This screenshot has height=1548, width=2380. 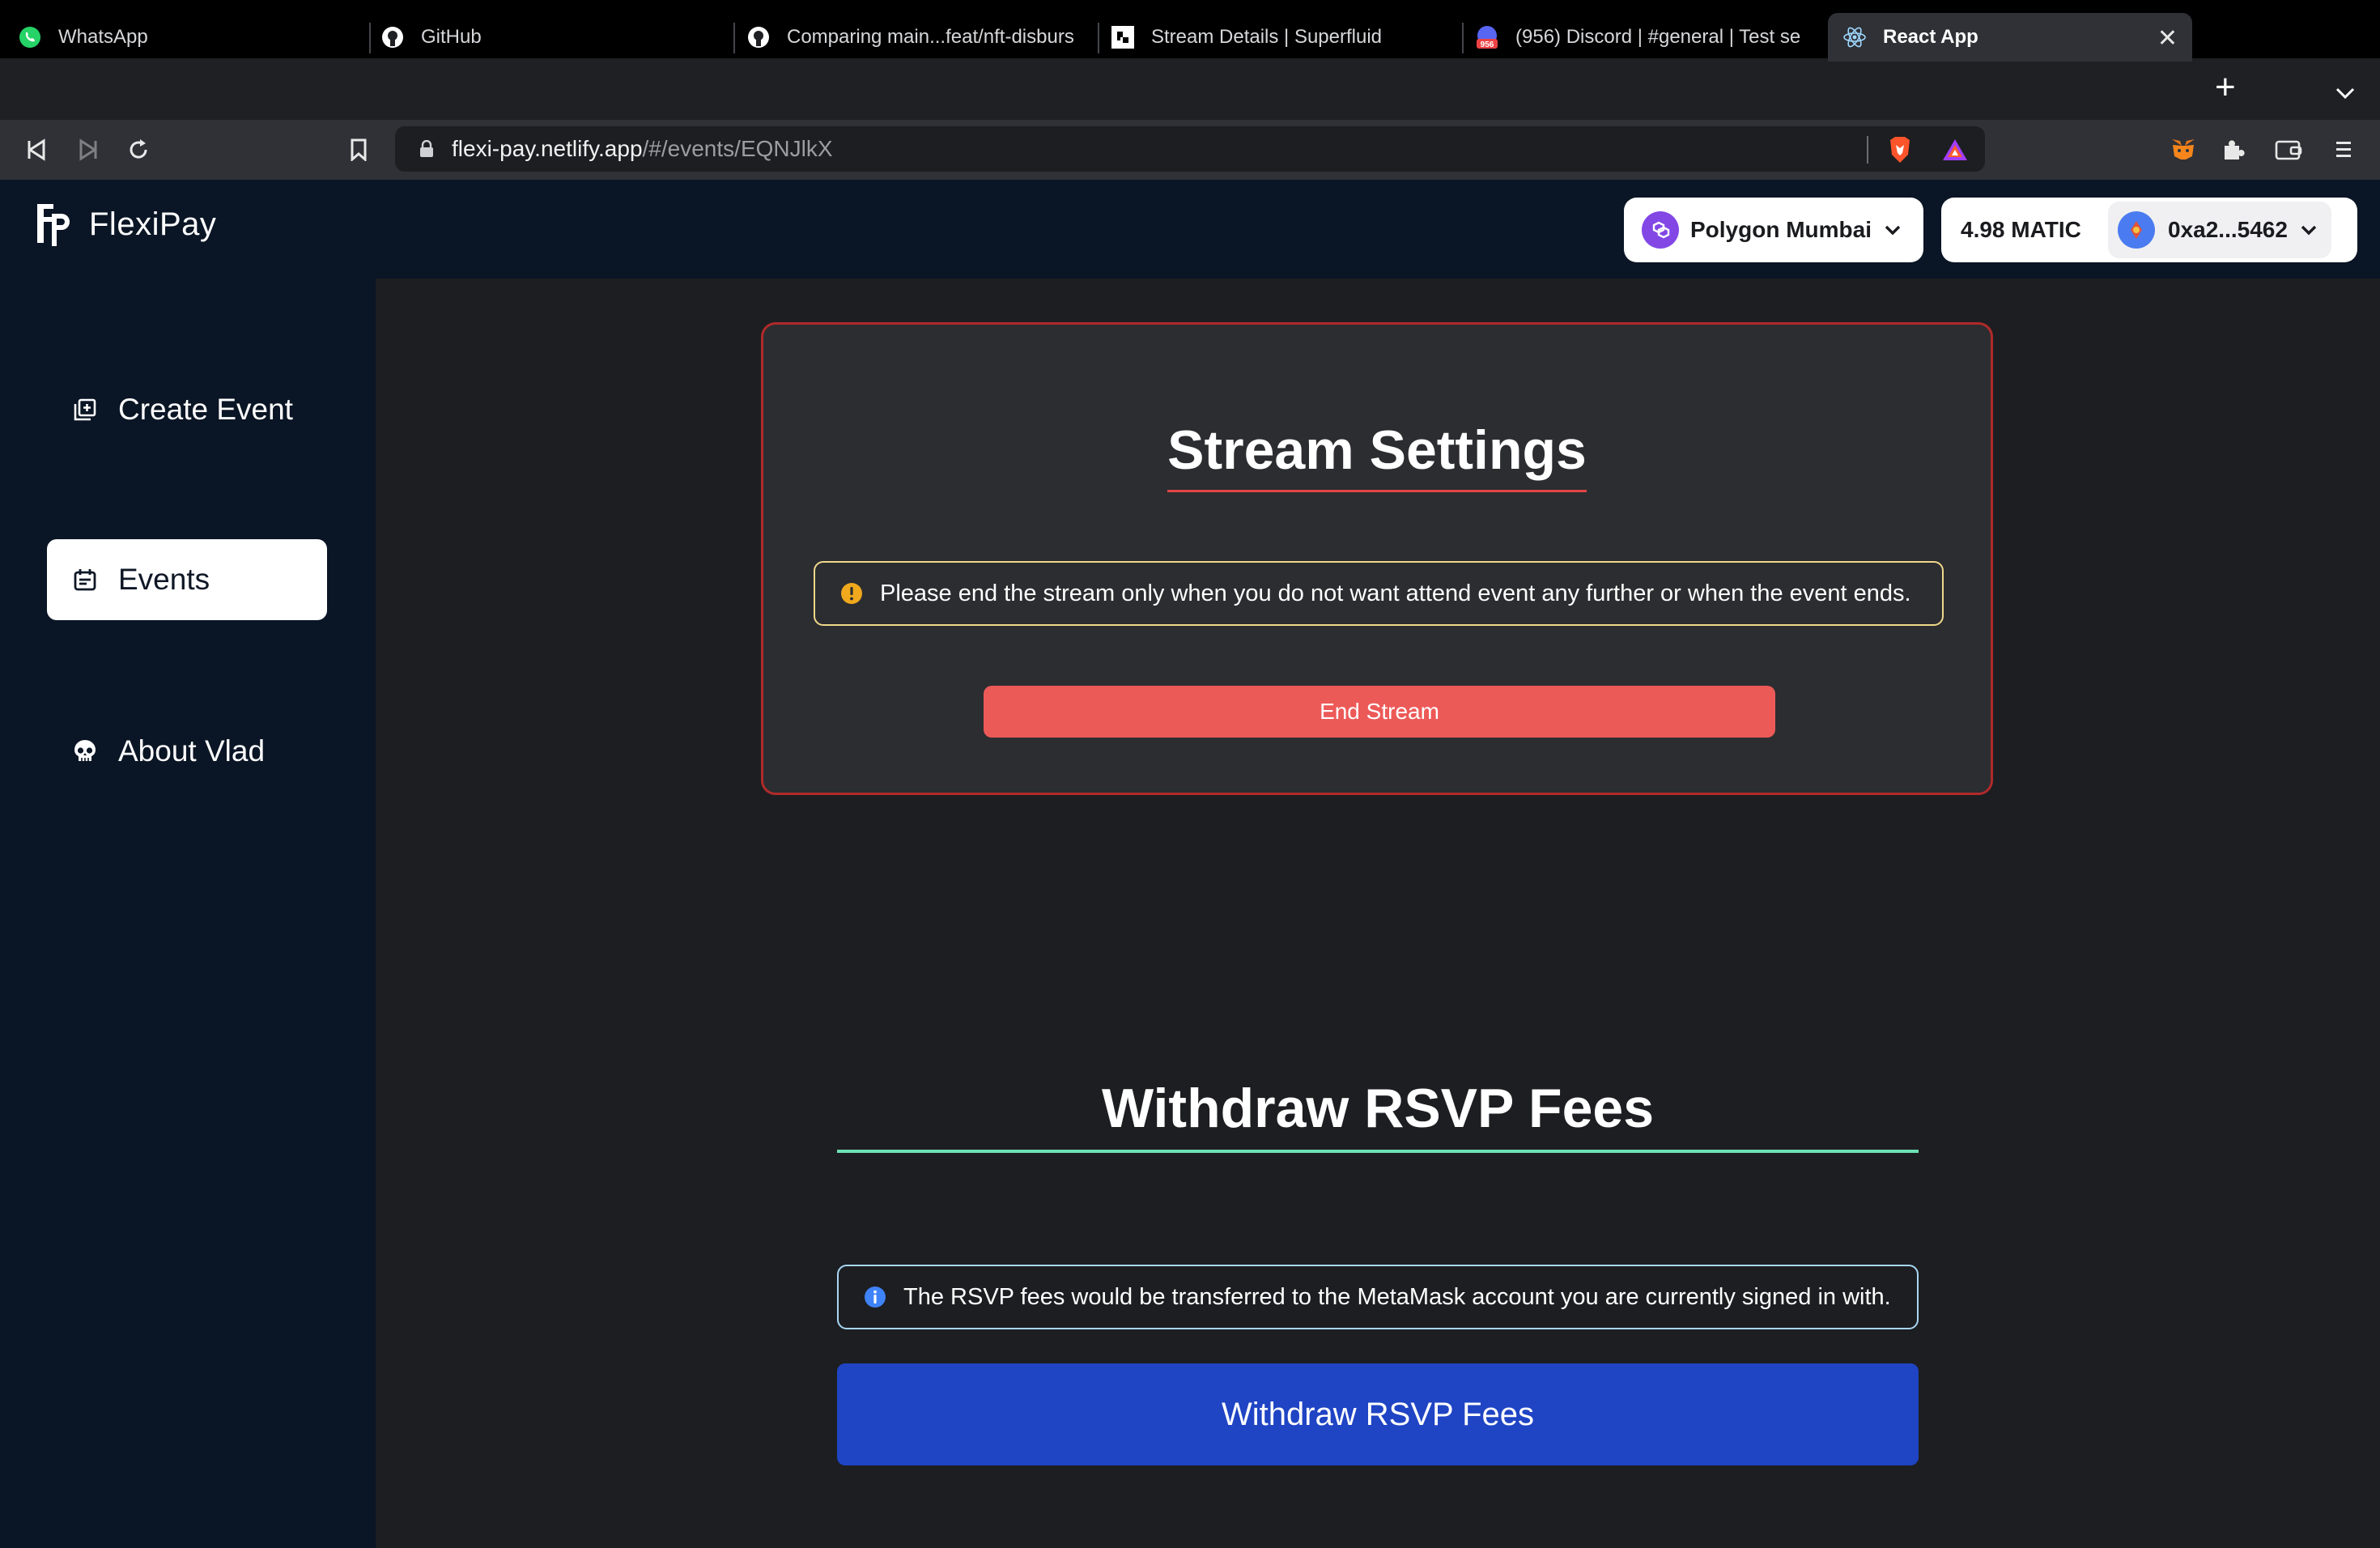 What do you see at coordinates (1900, 150) in the screenshot?
I see `brave-shields-icon` at bounding box center [1900, 150].